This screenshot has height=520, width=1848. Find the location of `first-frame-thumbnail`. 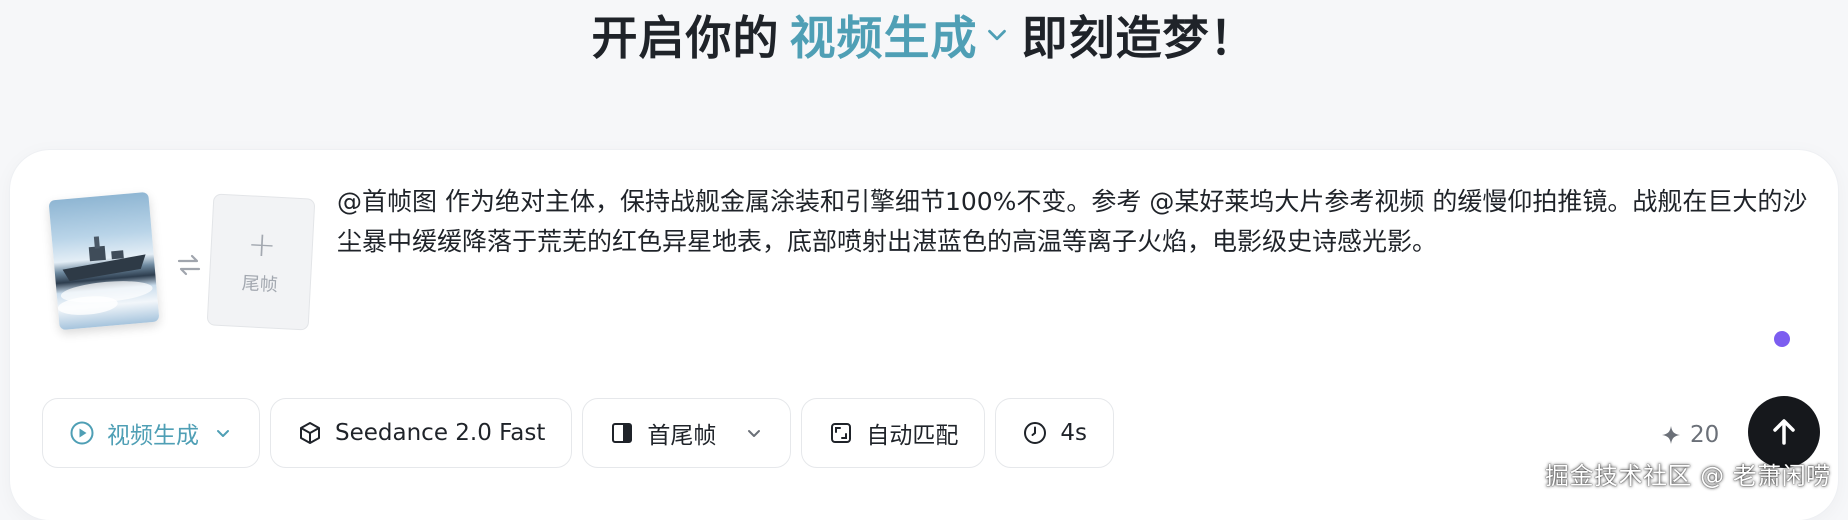

first-frame-thumbnail is located at coordinates (104, 261).